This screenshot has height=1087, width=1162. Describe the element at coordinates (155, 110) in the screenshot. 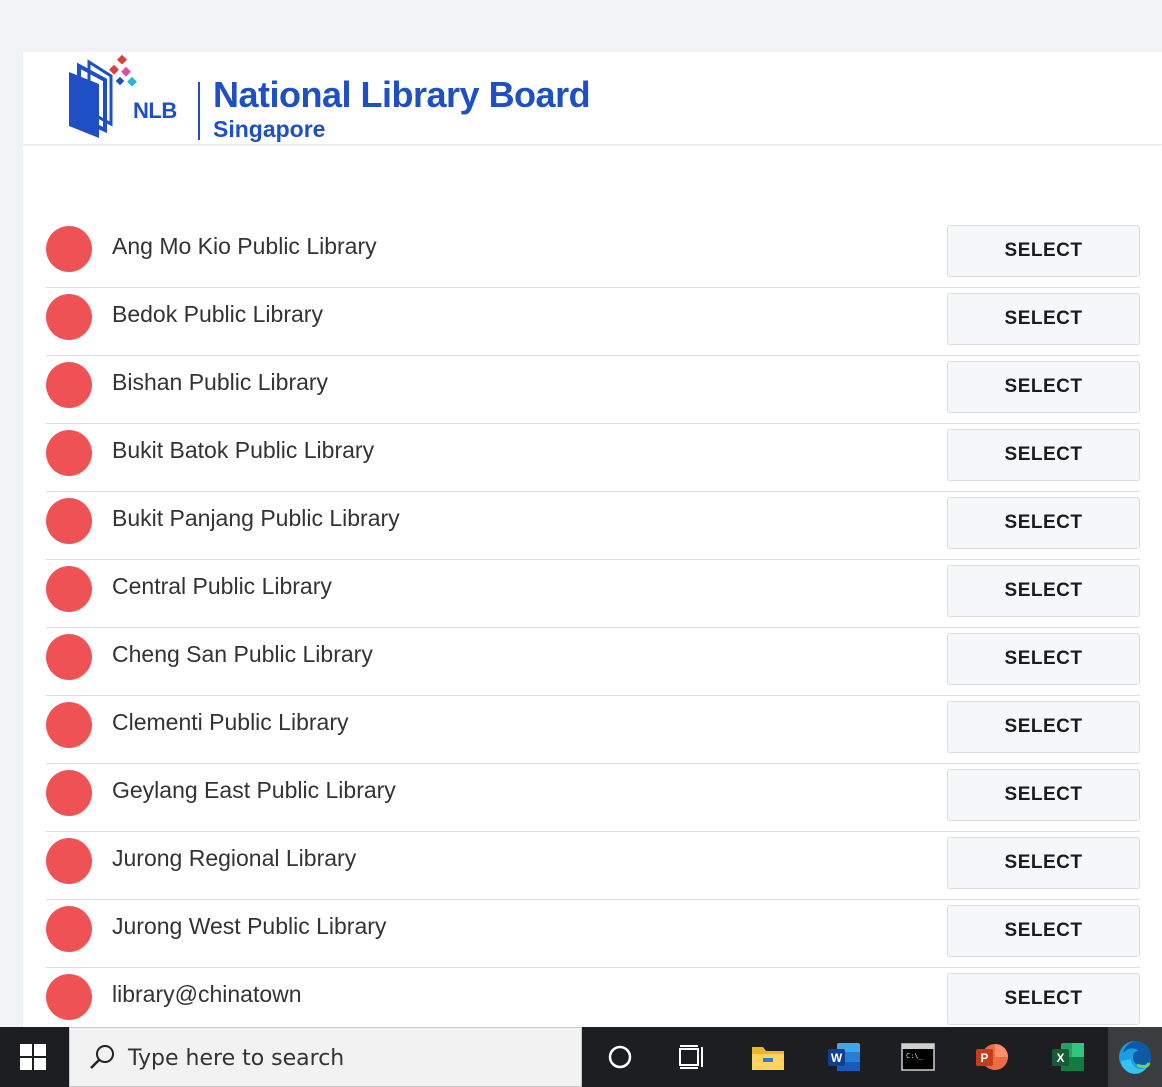

I see `logo-abbreviation: NLB` at that location.